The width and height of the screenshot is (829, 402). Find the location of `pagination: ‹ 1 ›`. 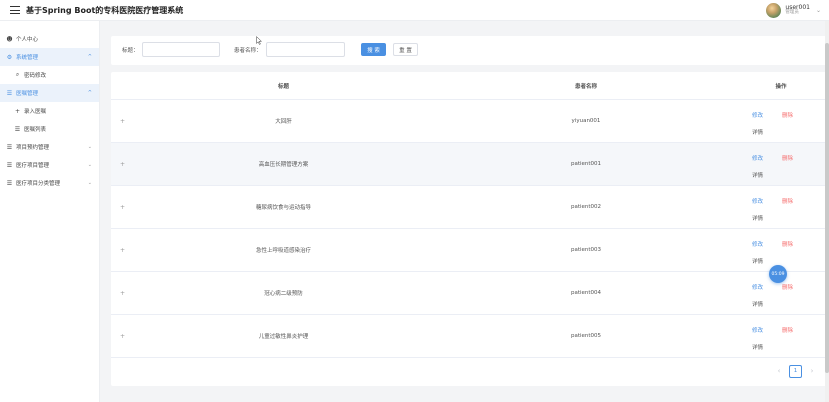

pagination: ‹ 1 › is located at coordinates (795, 371).